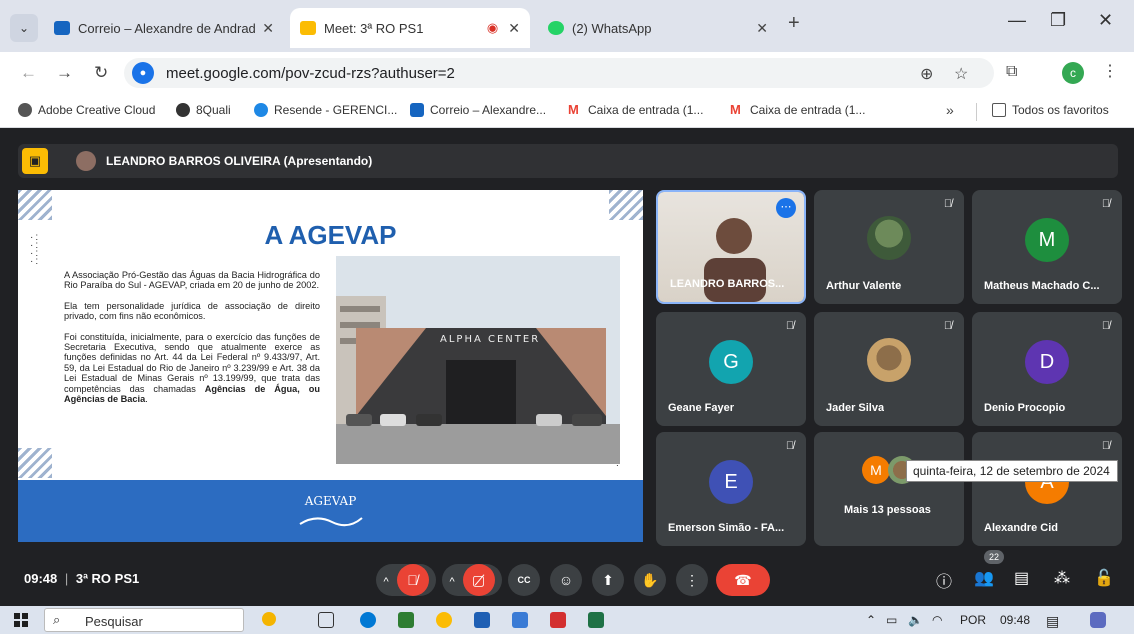  I want to click on profile-avatar: c, so click(1073, 73).